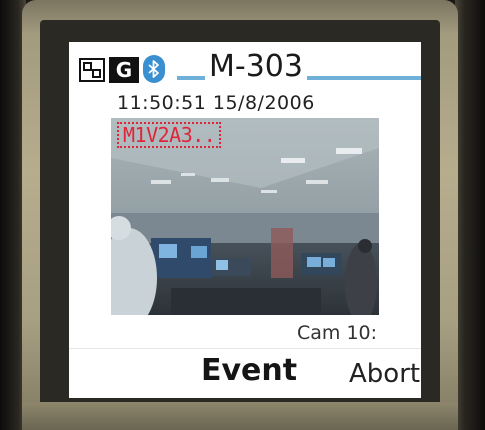 Image resolution: width=485 pixels, height=430 pixels. I want to click on softkey-bar: Event Abort, so click(245, 373).